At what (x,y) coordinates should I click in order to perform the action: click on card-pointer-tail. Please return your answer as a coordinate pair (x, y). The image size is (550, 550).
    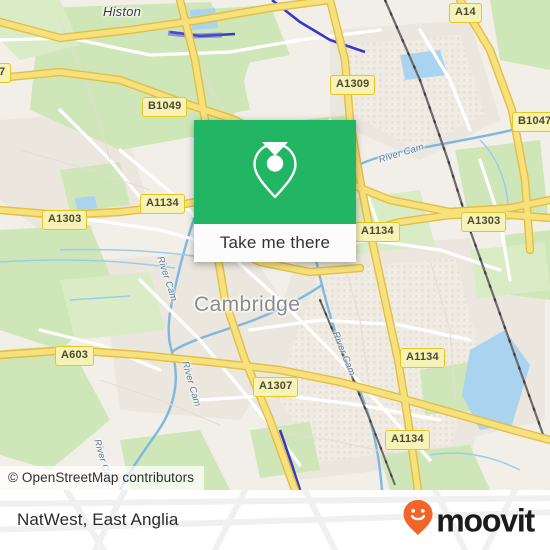
    Looking at the image, I should click on (275, 149).